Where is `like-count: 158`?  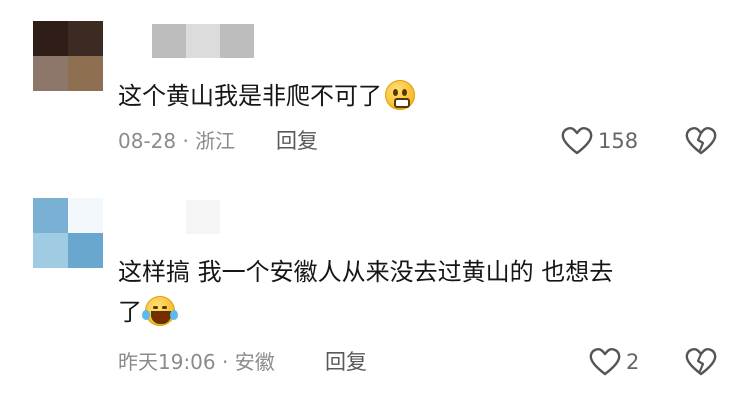
like-count: 158 is located at coordinates (618, 141).